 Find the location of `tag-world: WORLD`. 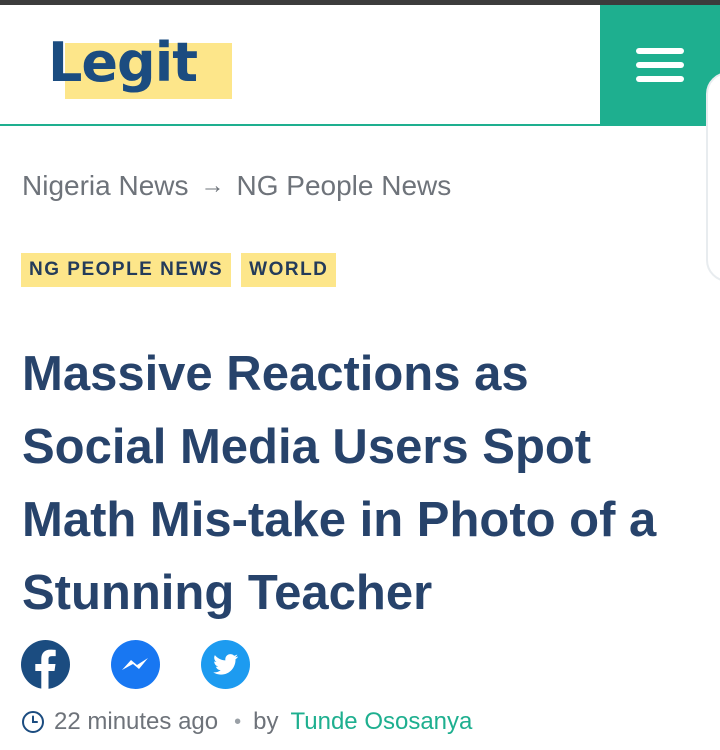

tag-world: WORLD is located at coordinates (289, 270).